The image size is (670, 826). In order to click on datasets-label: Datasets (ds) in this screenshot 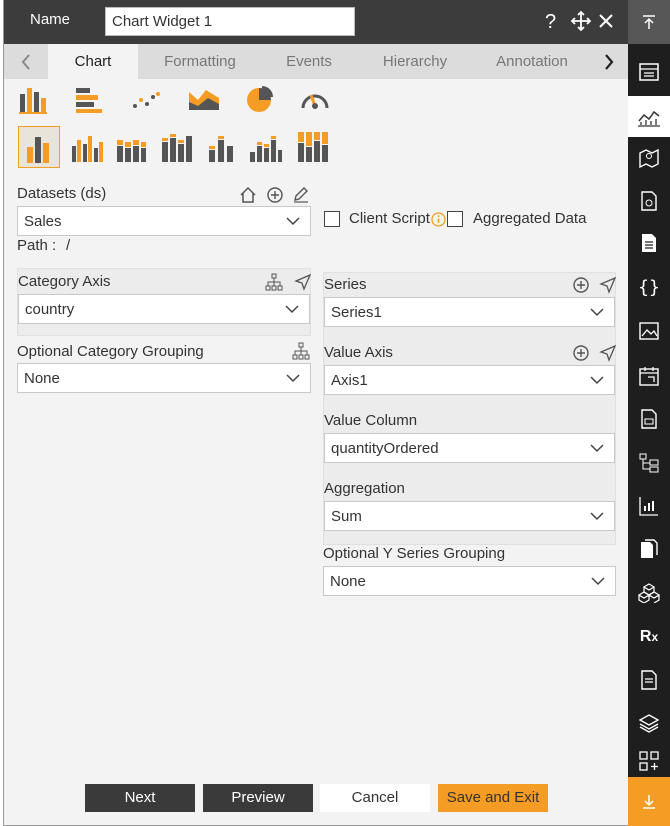, I will do `click(62, 193)`.